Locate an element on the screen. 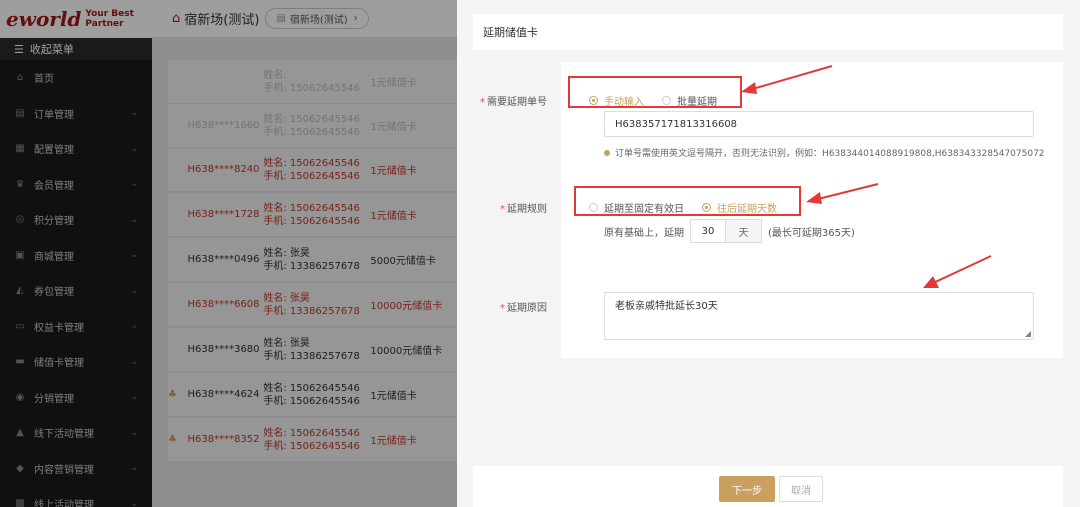 The width and height of the screenshot is (1080, 507). days-input-group: 30 天 is located at coordinates (726, 231).